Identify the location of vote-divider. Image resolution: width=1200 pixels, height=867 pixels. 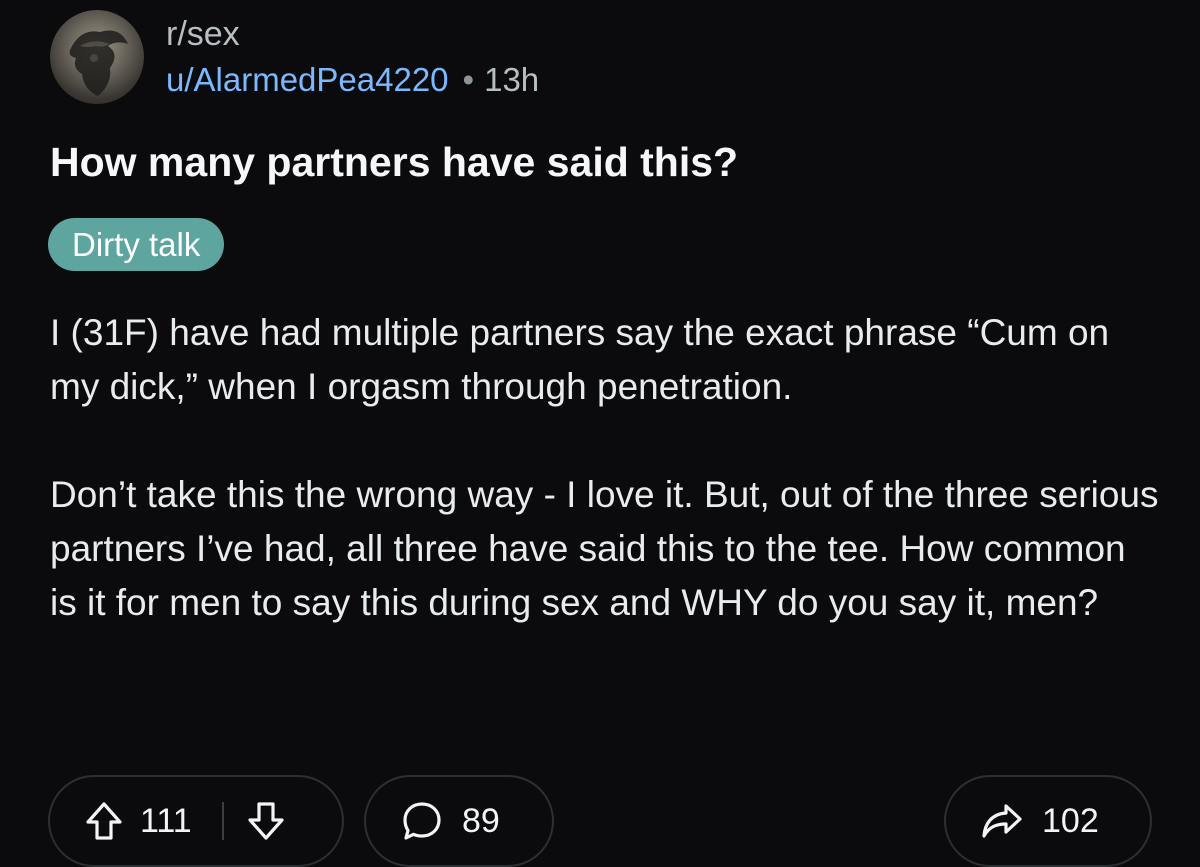
(222, 821).